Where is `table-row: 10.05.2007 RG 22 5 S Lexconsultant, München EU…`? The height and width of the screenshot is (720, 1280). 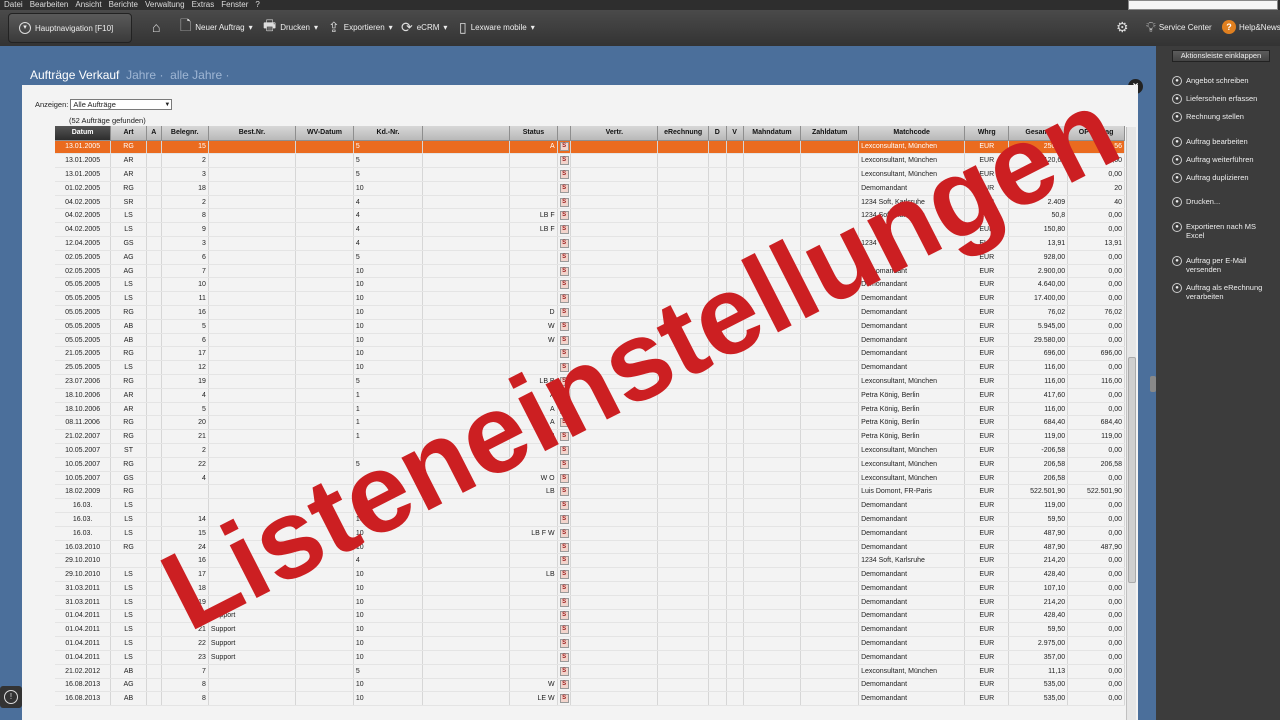 table-row: 10.05.2007 RG 22 5 S Lexconsultant, München EU… is located at coordinates (590, 464).